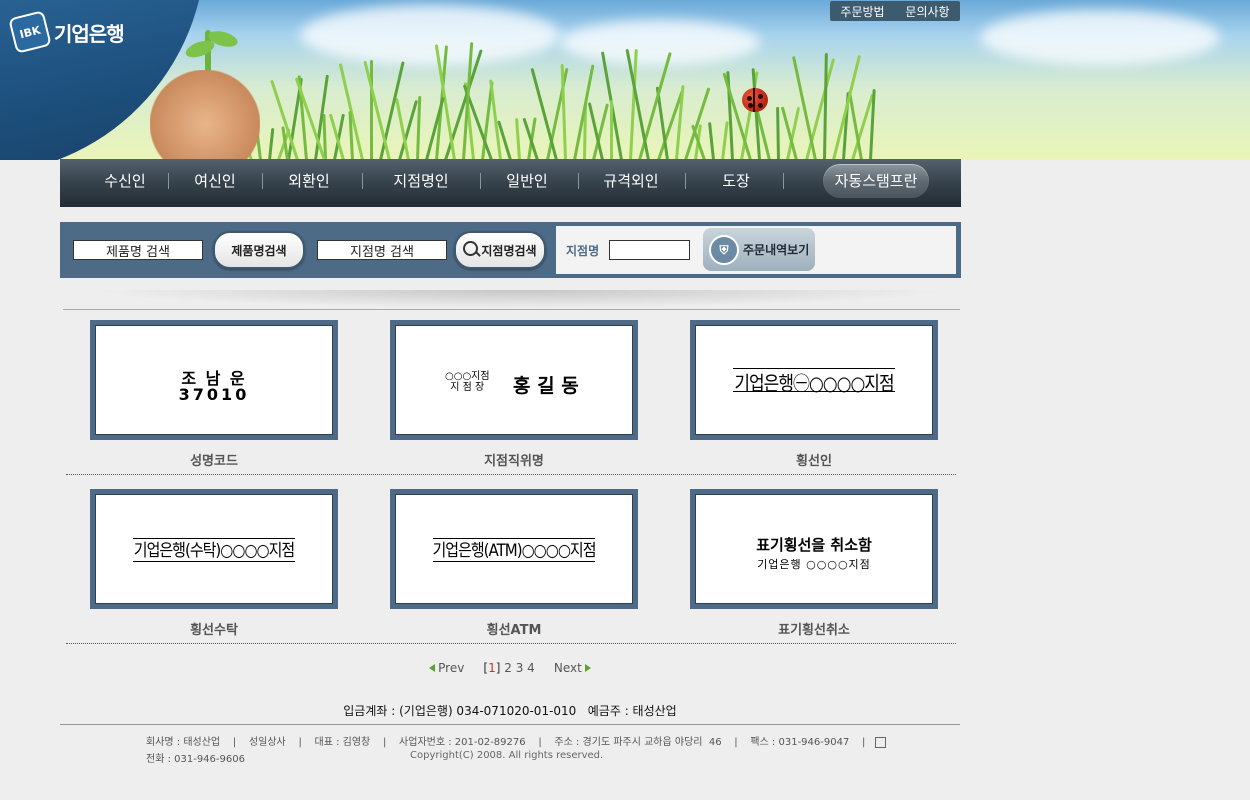 The height and width of the screenshot is (800, 1250). I want to click on product-search-button: 제품명검색, so click(259, 250).